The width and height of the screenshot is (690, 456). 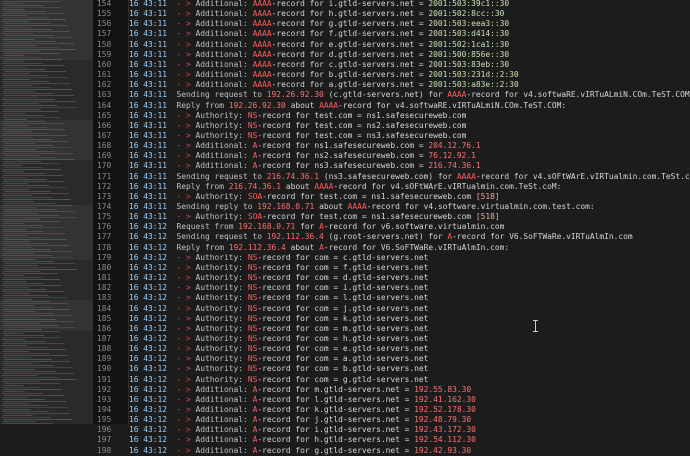 What do you see at coordinates (104, 125) in the screenshot?
I see `line-number: 166` at bounding box center [104, 125].